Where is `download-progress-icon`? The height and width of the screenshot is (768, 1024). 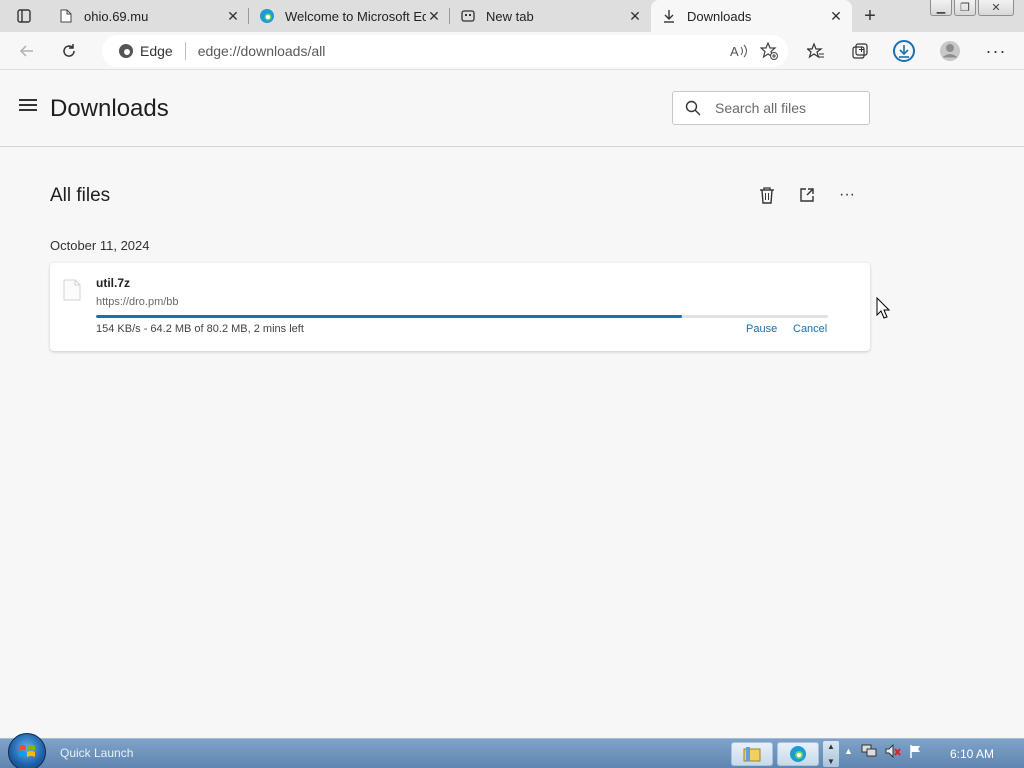
download-progress-icon is located at coordinates (904, 51).